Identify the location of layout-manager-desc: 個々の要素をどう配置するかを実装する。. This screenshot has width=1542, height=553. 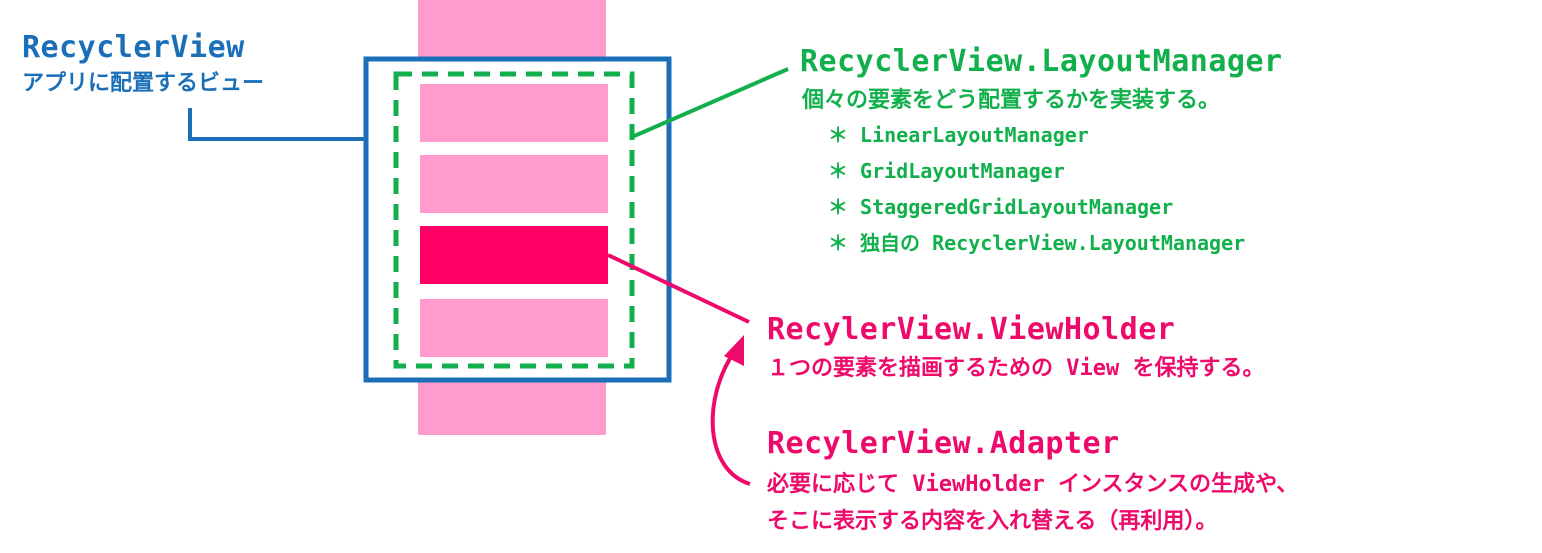
(1011, 100).